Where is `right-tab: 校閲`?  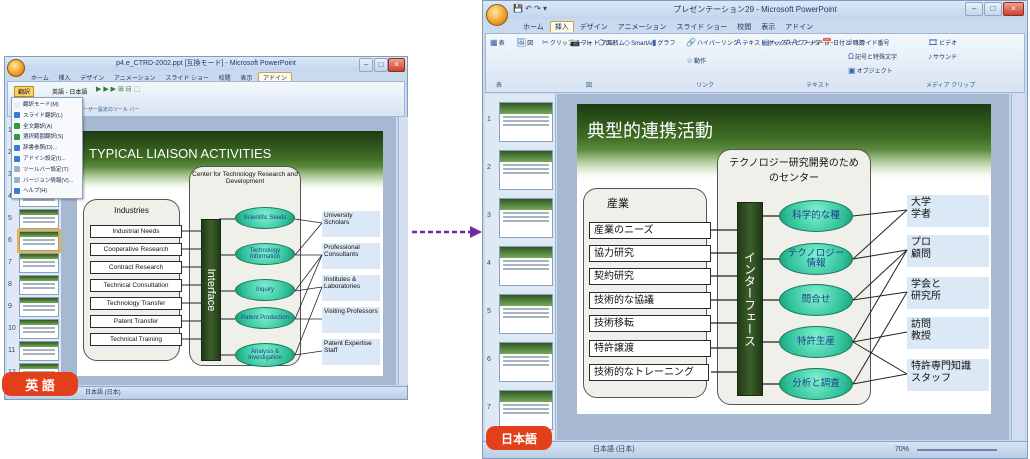 right-tab: 校閲 is located at coordinates (744, 27).